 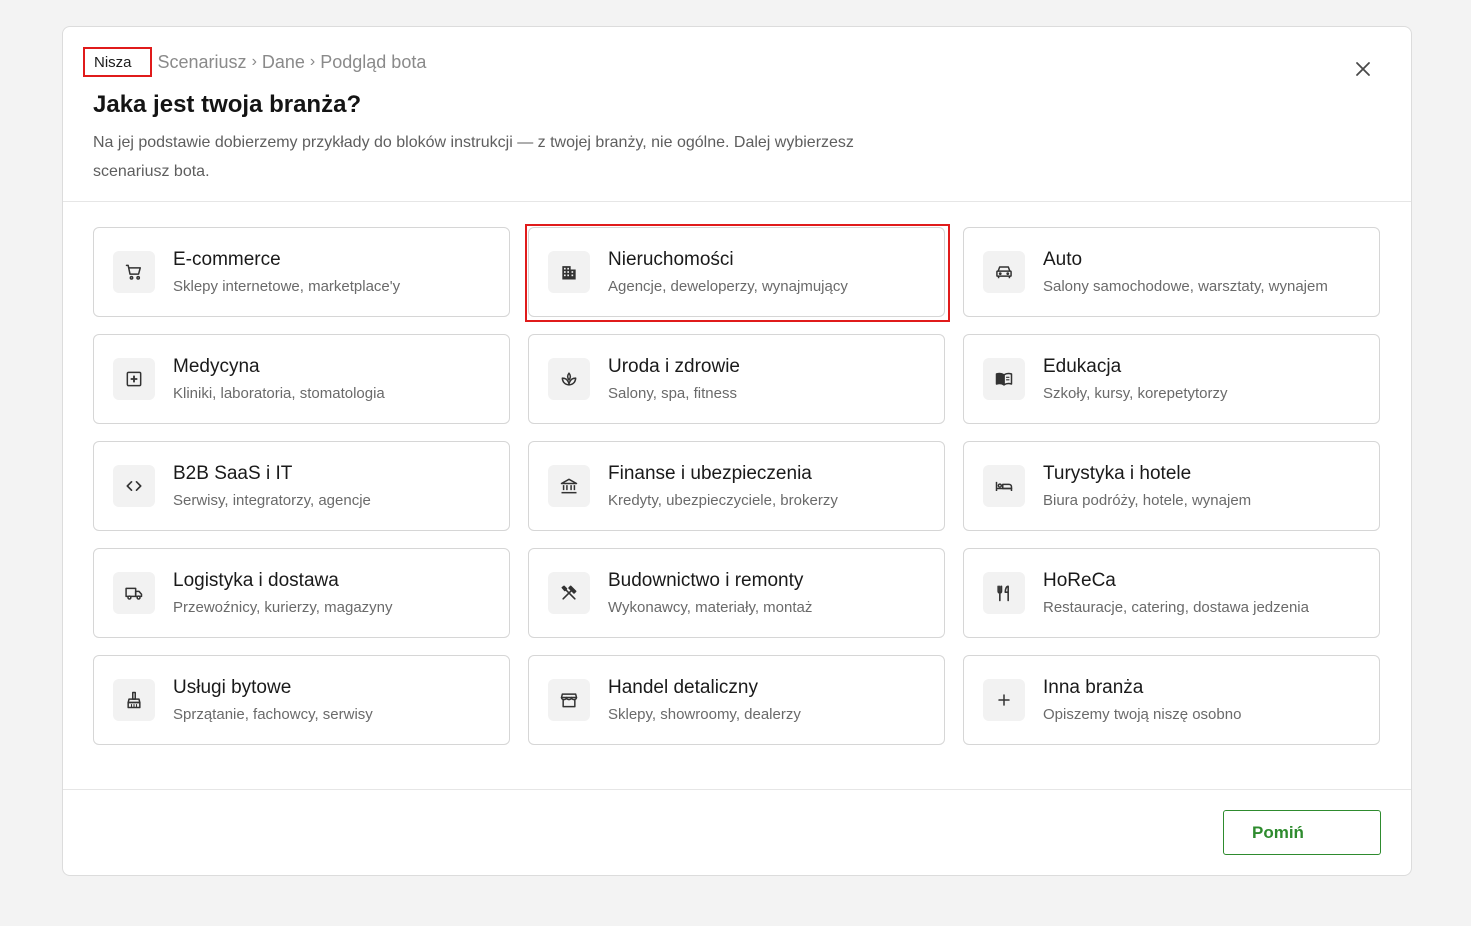 What do you see at coordinates (569, 700) in the screenshot?
I see `store-icon` at bounding box center [569, 700].